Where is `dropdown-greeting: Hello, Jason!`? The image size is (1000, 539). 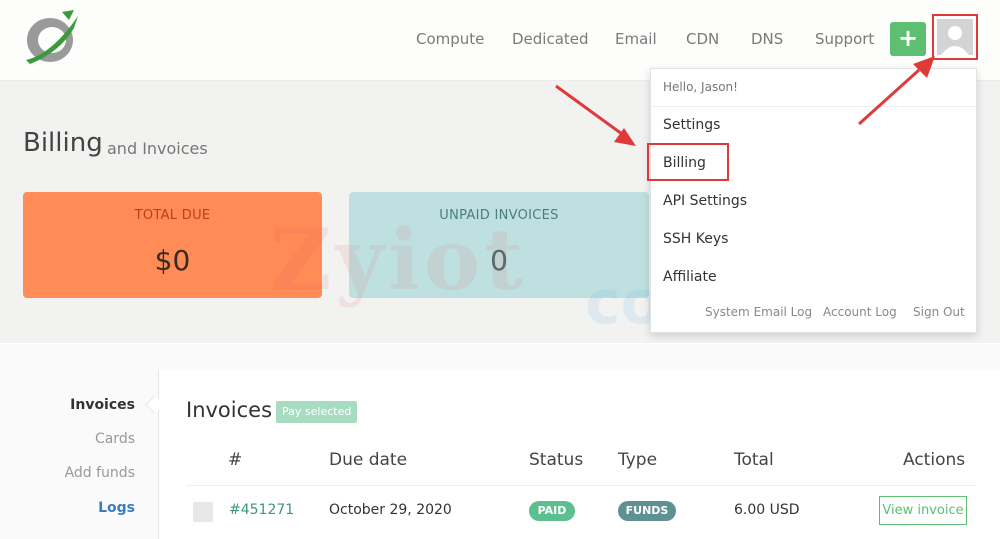
dropdown-greeting: Hello, Jason! is located at coordinates (700, 87).